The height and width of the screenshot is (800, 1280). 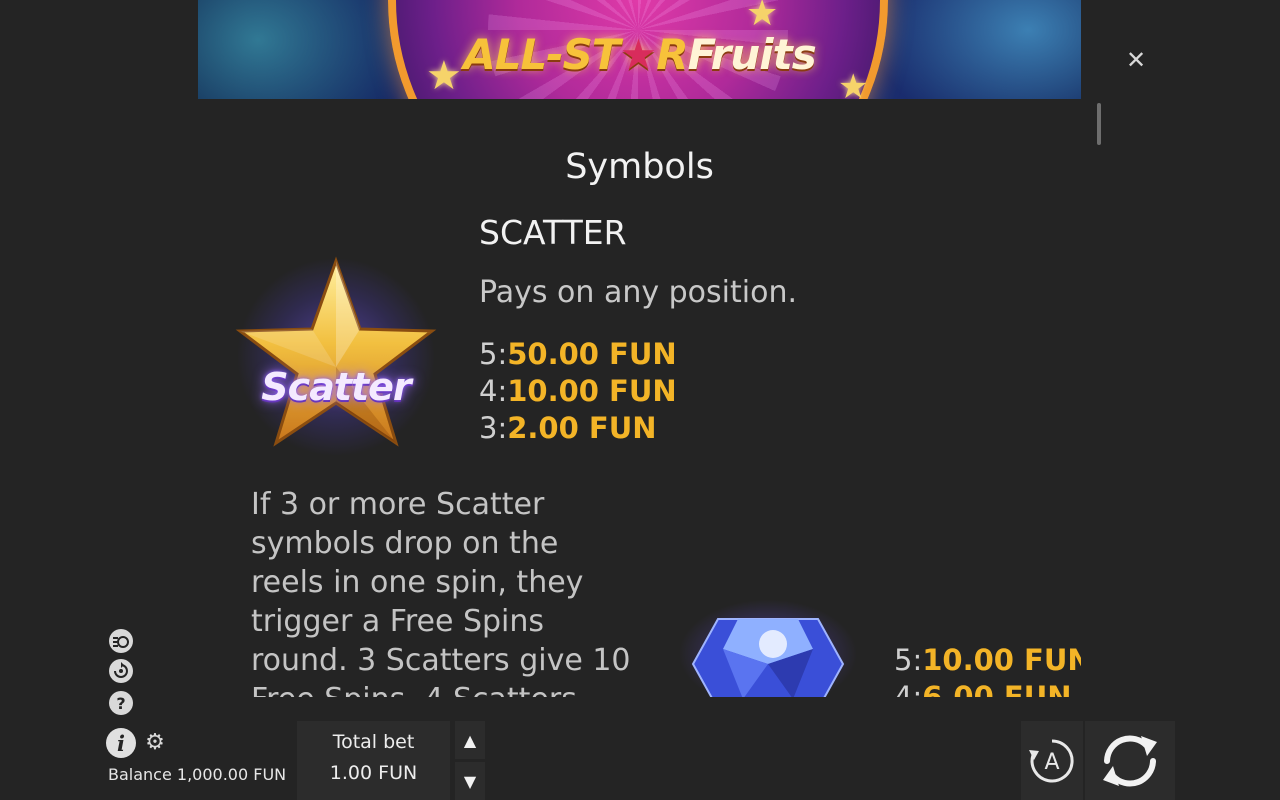 I want to click on scatter-paytable: 5:50.00 FUN 4:10.00 FUN 3:2.00 FUN, so click(x=578, y=391).